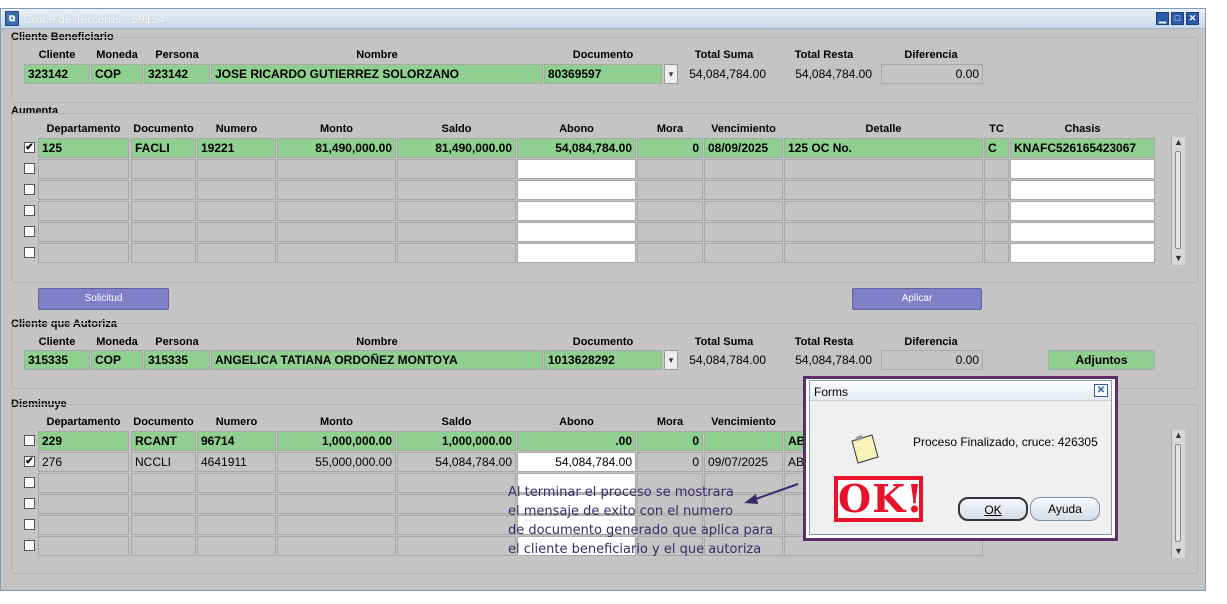 This screenshot has width=1227, height=604. What do you see at coordinates (1177, 18) in the screenshot?
I see `maximize-icon: □` at bounding box center [1177, 18].